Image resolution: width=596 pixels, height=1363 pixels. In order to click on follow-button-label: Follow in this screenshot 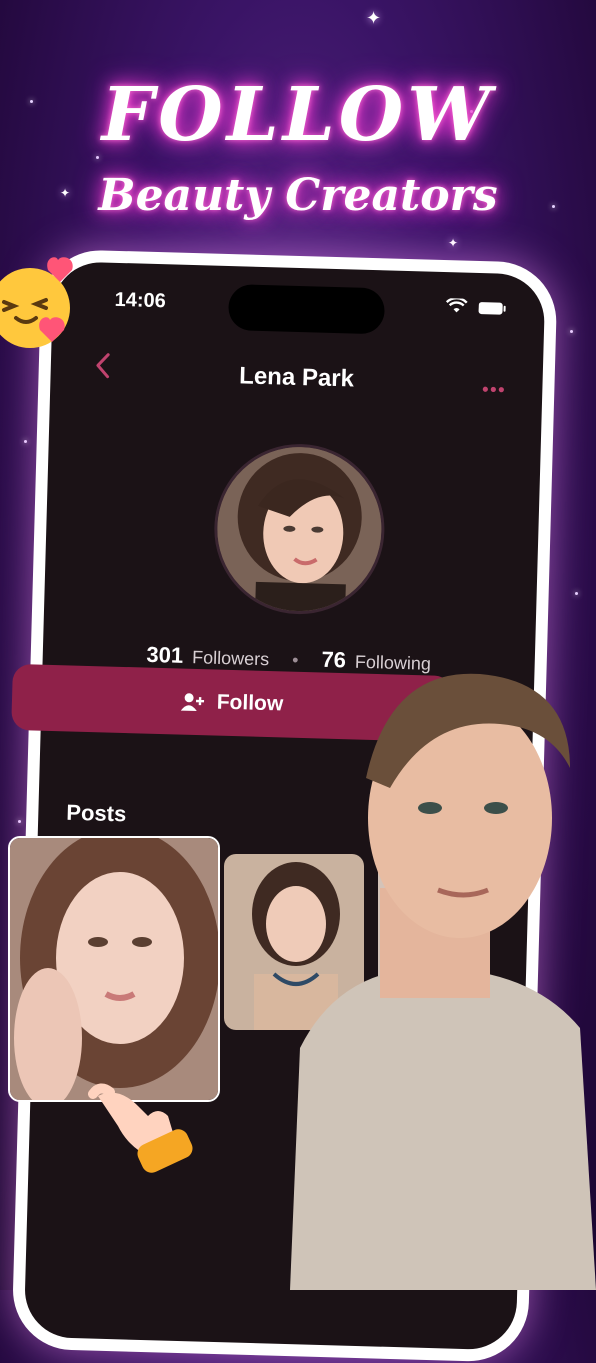, I will do `click(250, 703)`.